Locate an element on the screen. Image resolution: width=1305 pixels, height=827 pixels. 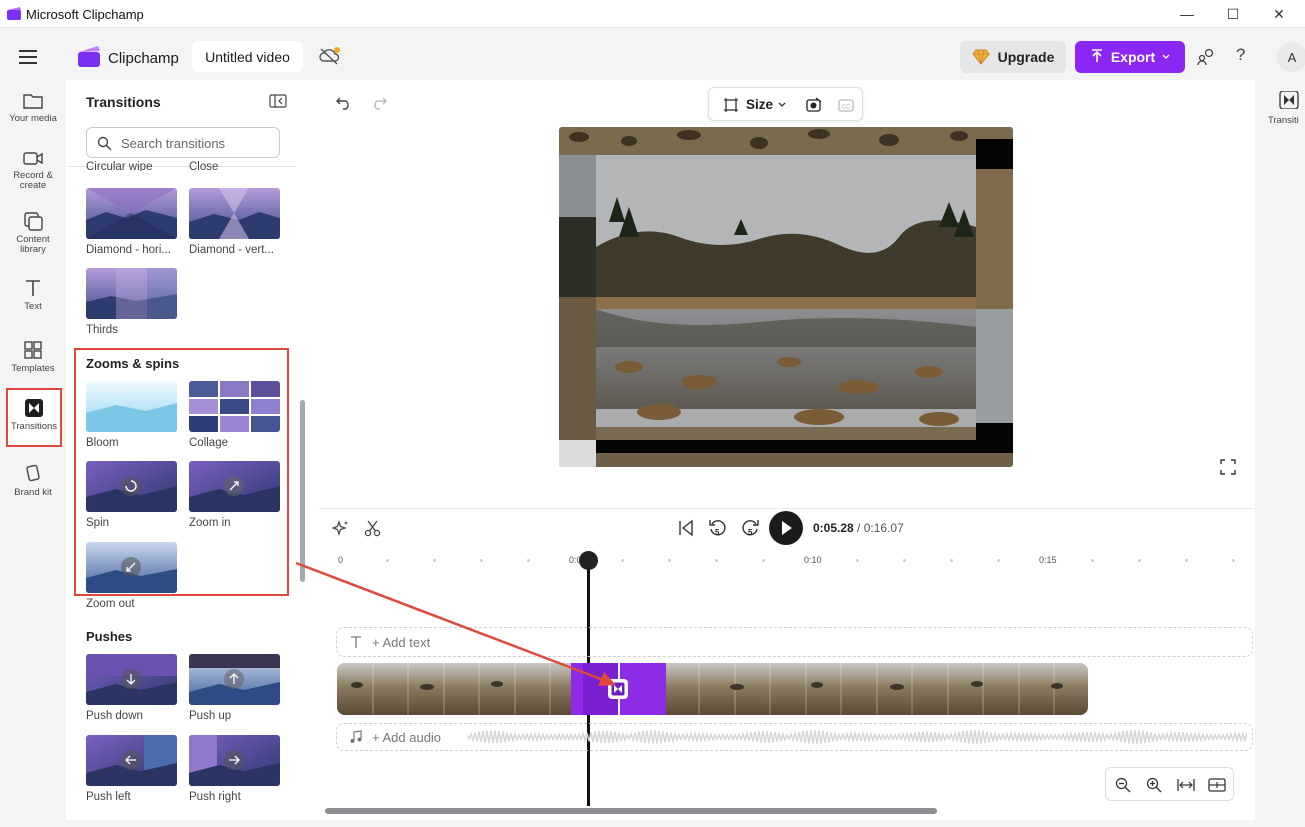
nav-text: Text is located at coordinates (33, 299).